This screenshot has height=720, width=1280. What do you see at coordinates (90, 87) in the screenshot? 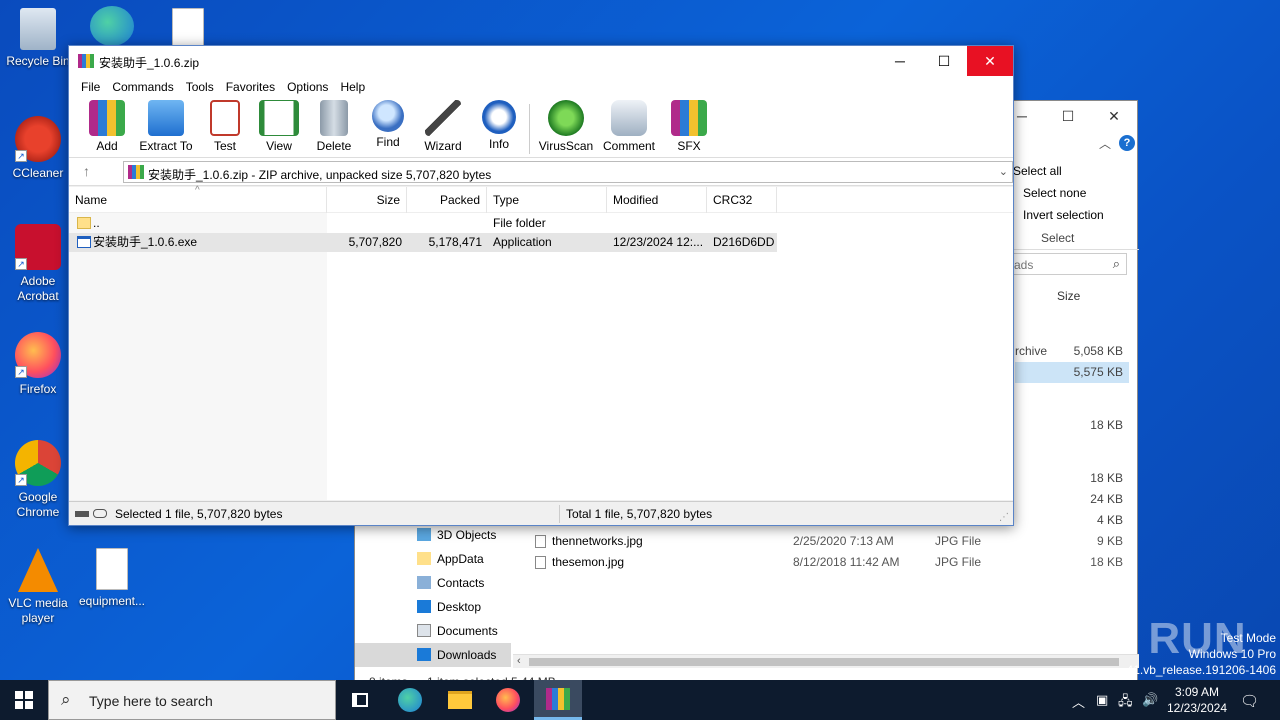
I see `menu-file: File` at bounding box center [90, 87].